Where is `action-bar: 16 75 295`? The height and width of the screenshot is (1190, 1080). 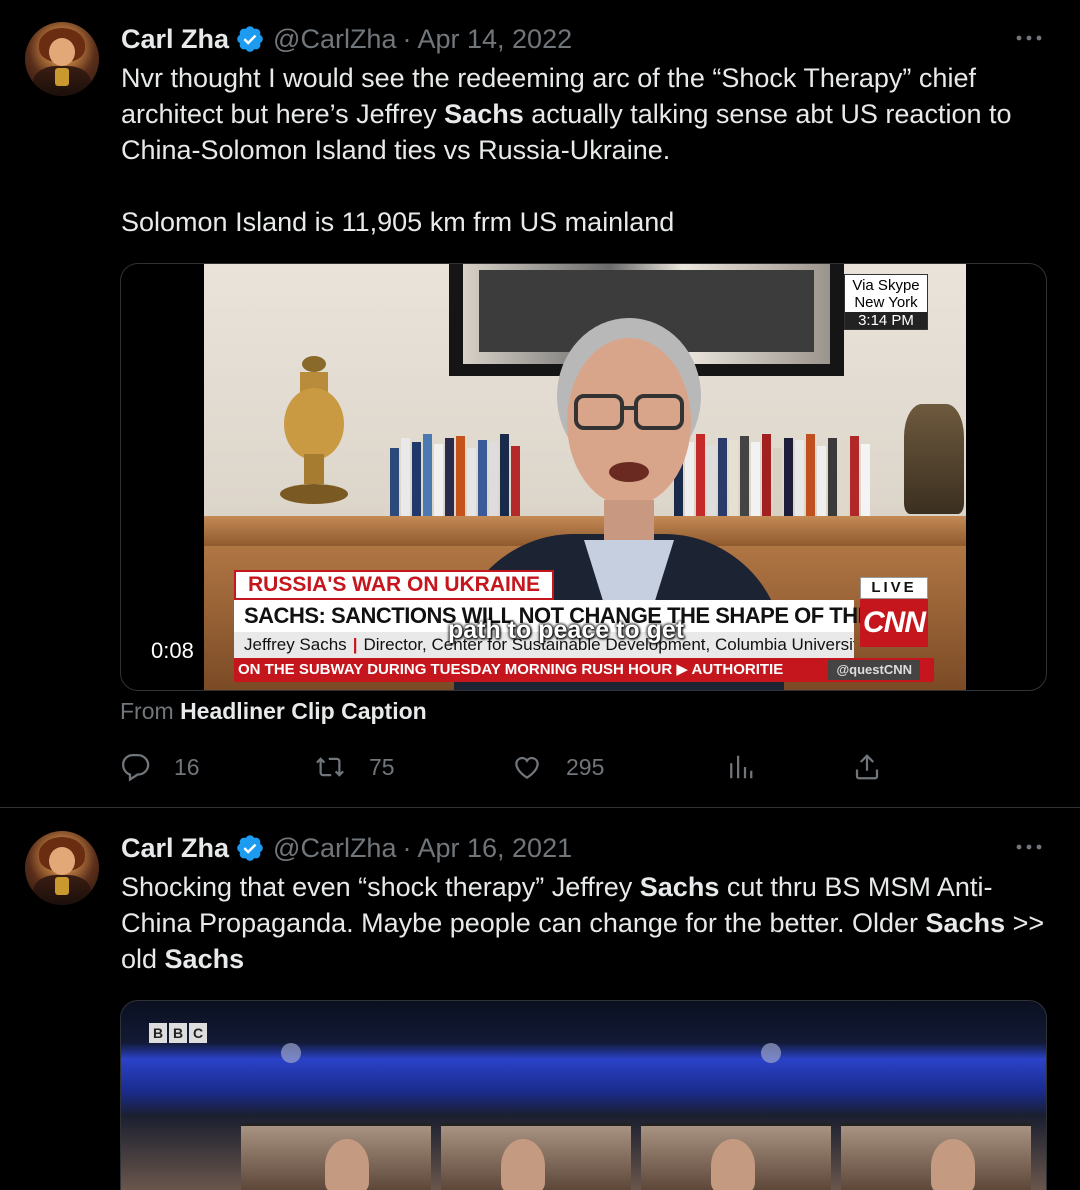
action-bar: 16 75 295 is located at coordinates (520, 769).